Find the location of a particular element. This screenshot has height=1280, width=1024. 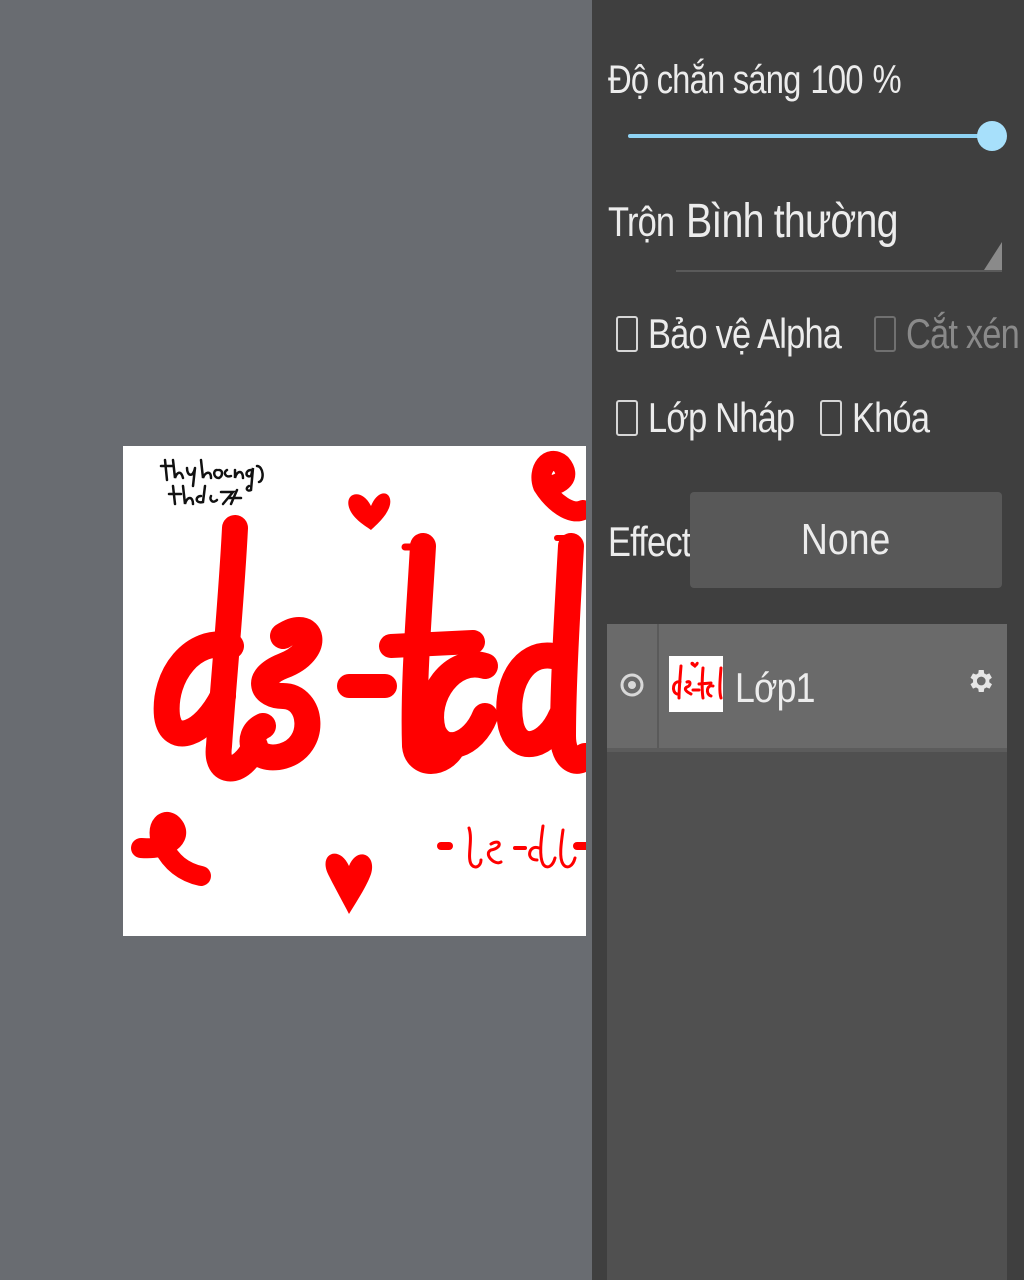

layer-row: Lớp1 is located at coordinates (807, 688).